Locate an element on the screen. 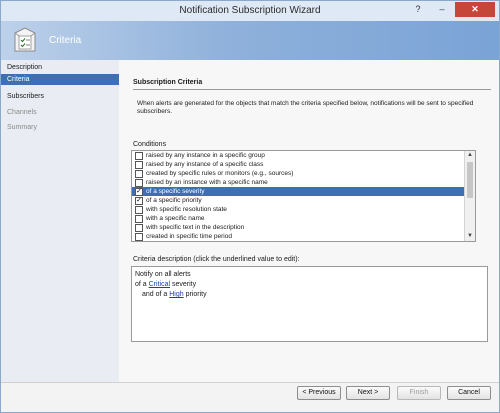  sidebar-item-criteria: Criteria is located at coordinates (60, 79).